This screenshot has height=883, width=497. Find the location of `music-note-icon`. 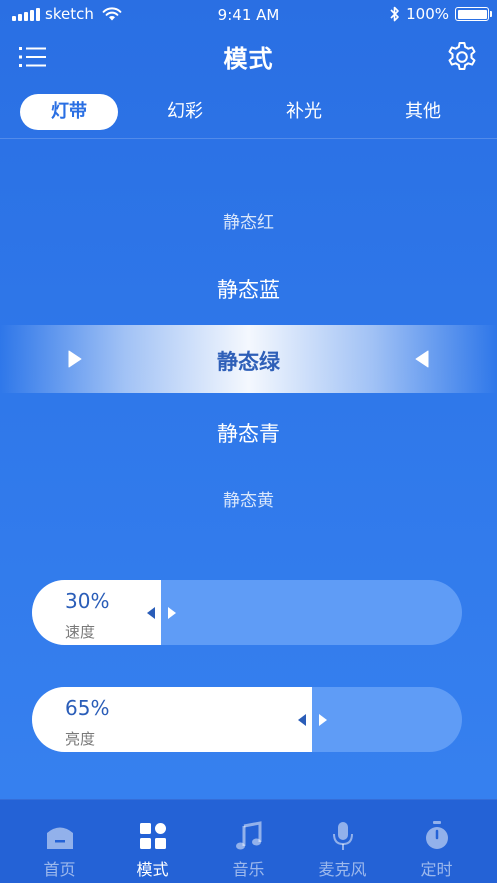

music-note-icon is located at coordinates (249, 835).